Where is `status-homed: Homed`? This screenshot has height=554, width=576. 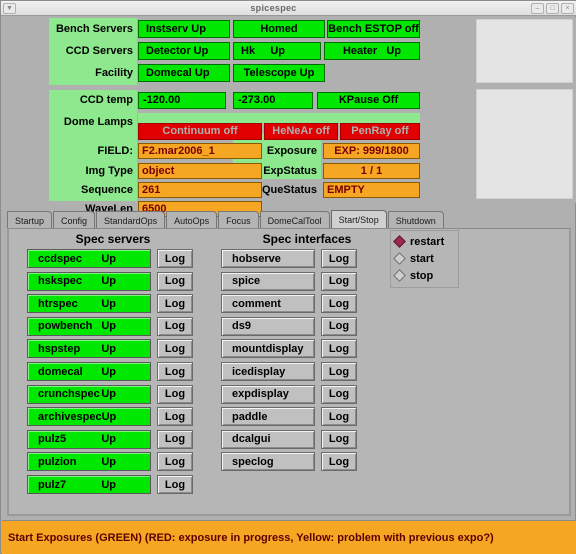
status-homed: Homed is located at coordinates (279, 29).